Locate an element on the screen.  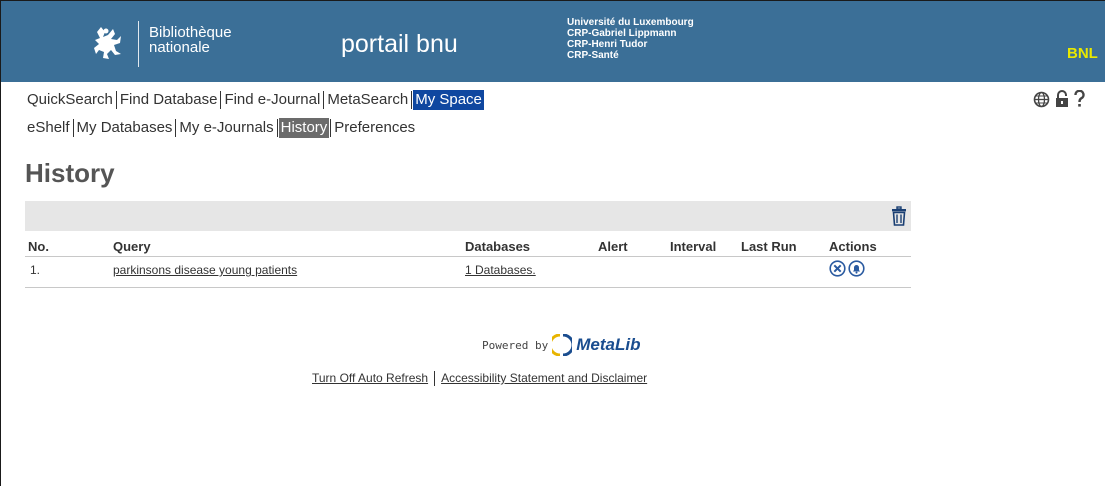
lock-icon is located at coordinates (1062, 101).